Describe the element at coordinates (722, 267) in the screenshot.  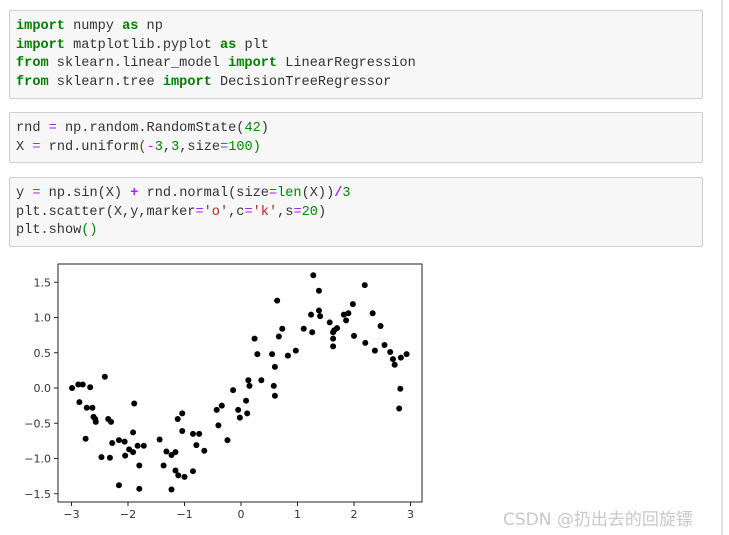
I see `scrollbar` at that location.